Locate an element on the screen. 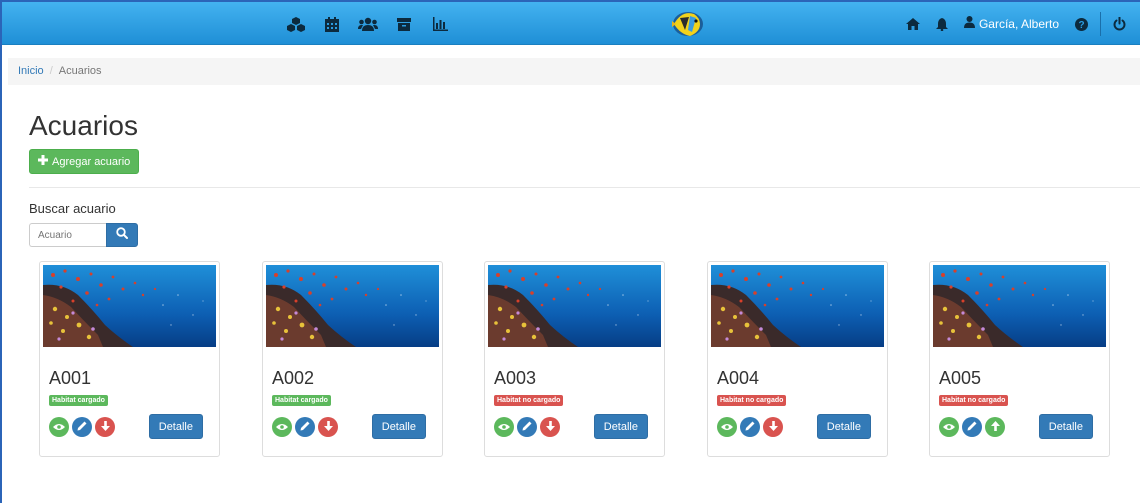  add-aquarium-label: Agregar acuario is located at coordinates (91, 161).